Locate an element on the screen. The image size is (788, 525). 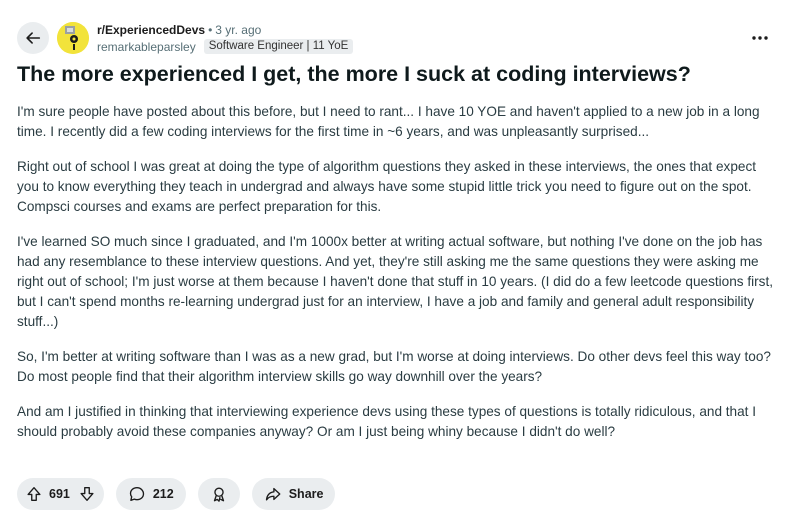
meta-top-line: r/ExperiencedDevs • 3 yr. ago is located at coordinates (225, 30).